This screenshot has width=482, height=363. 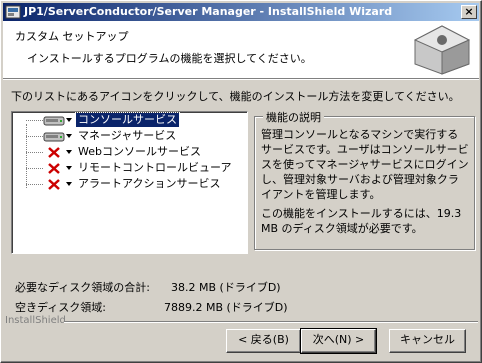 What do you see at coordinates (241, 79) in the screenshot?
I see `header-divider` at bounding box center [241, 79].